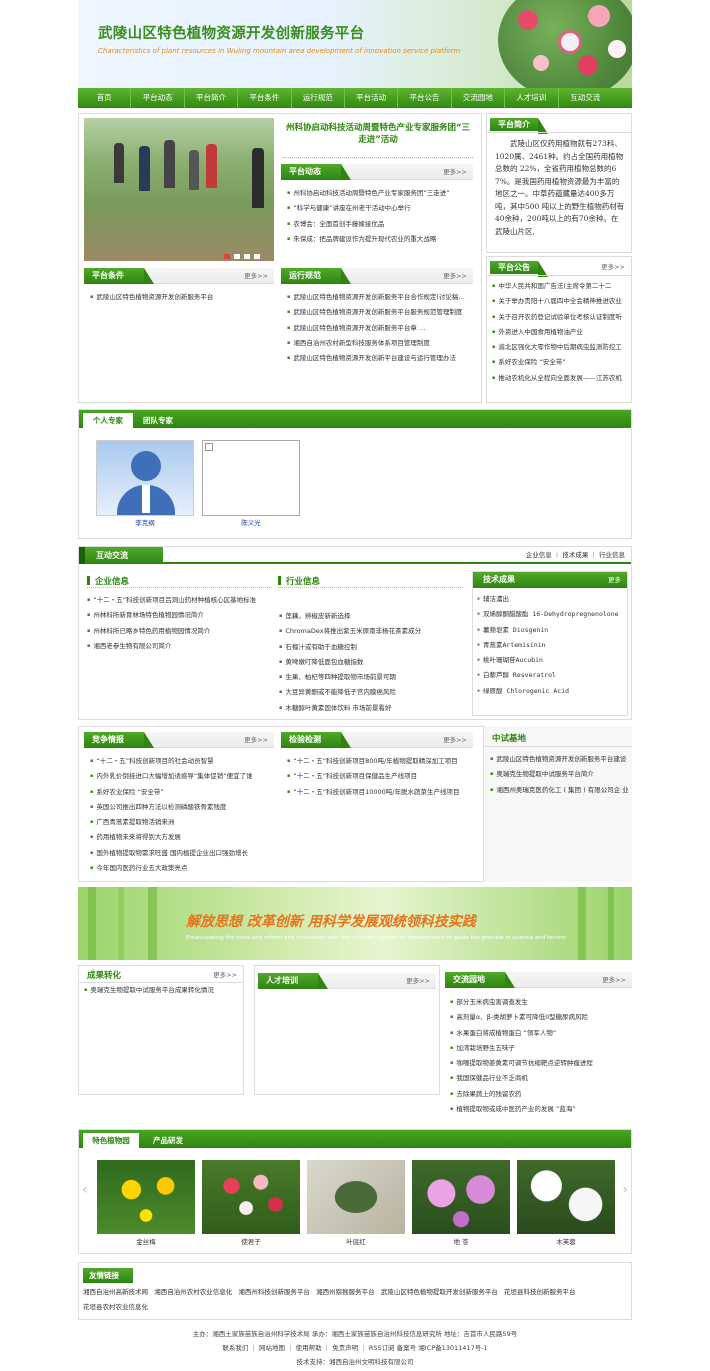  I want to click on list-item: 辅洁濃出, so click(550, 599).